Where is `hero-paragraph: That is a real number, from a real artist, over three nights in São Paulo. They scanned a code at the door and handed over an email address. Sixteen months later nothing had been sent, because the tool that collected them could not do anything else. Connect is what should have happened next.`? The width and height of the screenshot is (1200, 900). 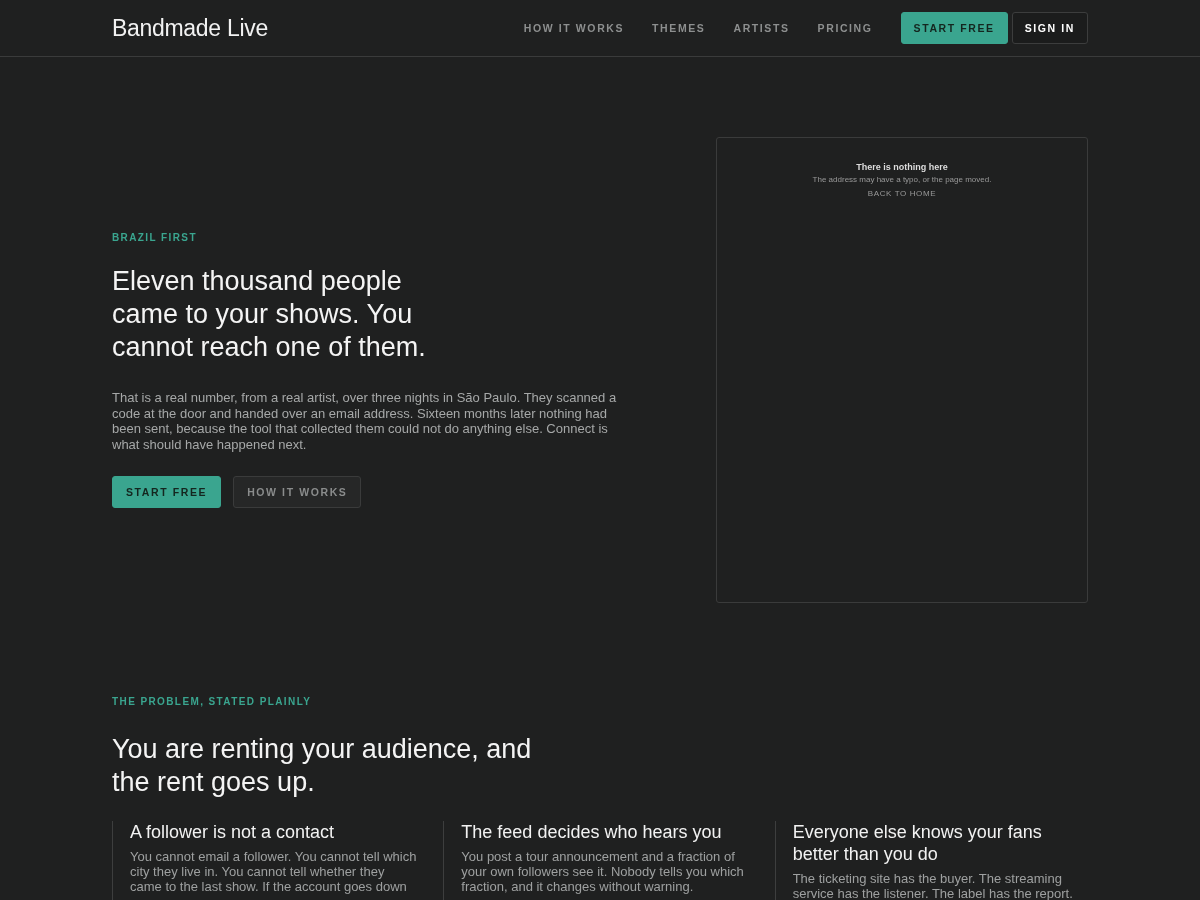
hero-paragraph: That is a real number, from a real artist, over three nights in São Paulo. They scanned a code at the door and handed over an email address. Sixteen months later nothing had been sent, because the tool that collected them could not do anything else. Connect is what should have happened next. is located at coordinates (365, 421).